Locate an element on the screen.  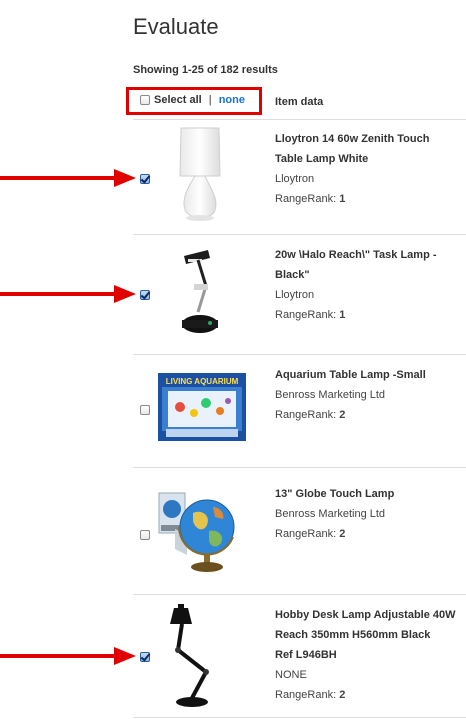
page-title: Evaluate is located at coordinates (176, 26).